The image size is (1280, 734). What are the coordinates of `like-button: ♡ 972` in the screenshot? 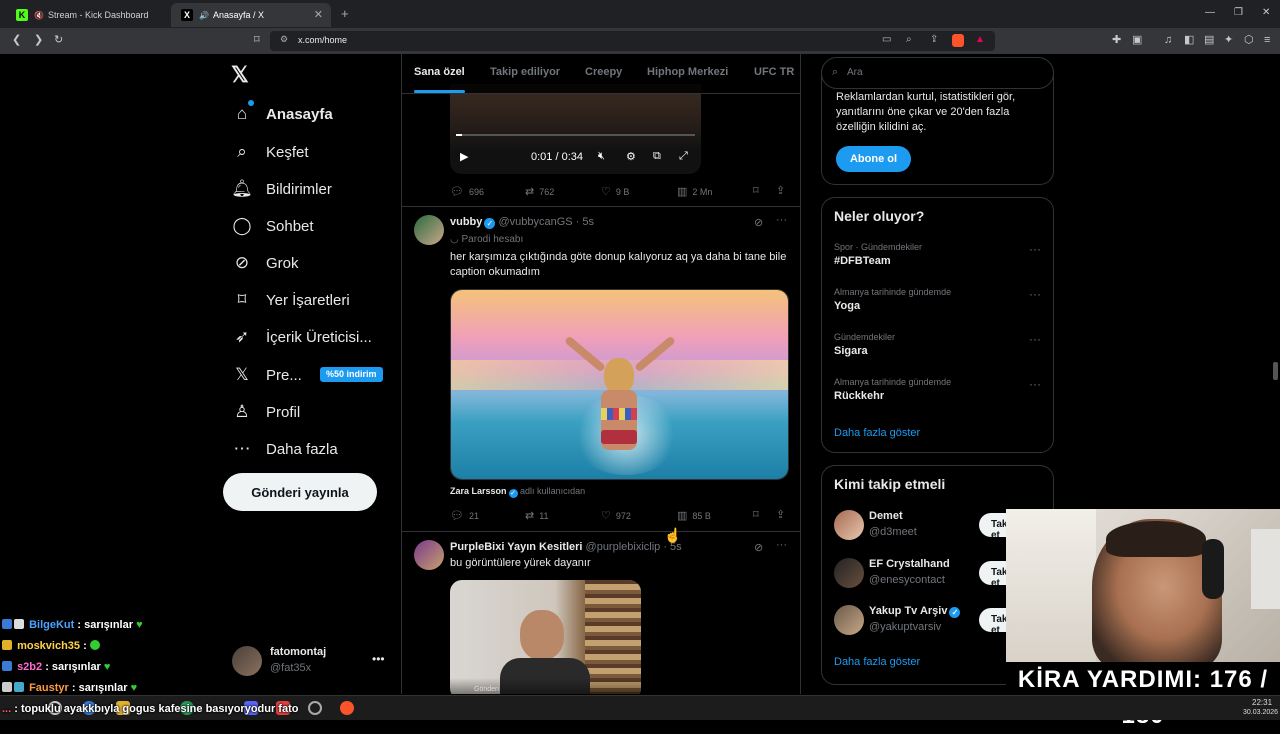 It's located at (616, 515).